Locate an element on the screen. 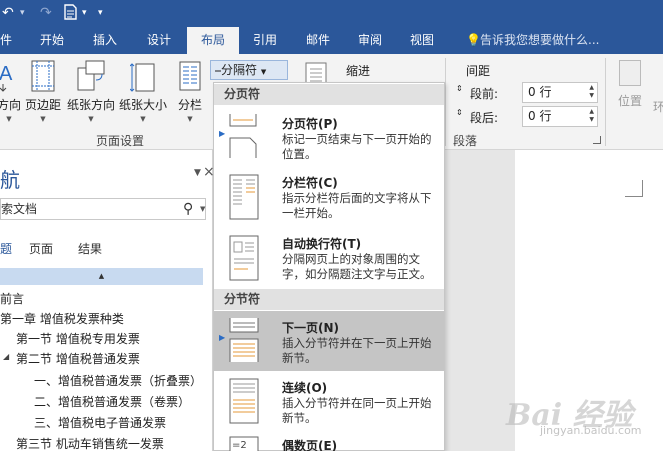 The width and height of the screenshot is (663, 451). tree-item: 一、增值税普通发票（折叠票） is located at coordinates (118, 380).